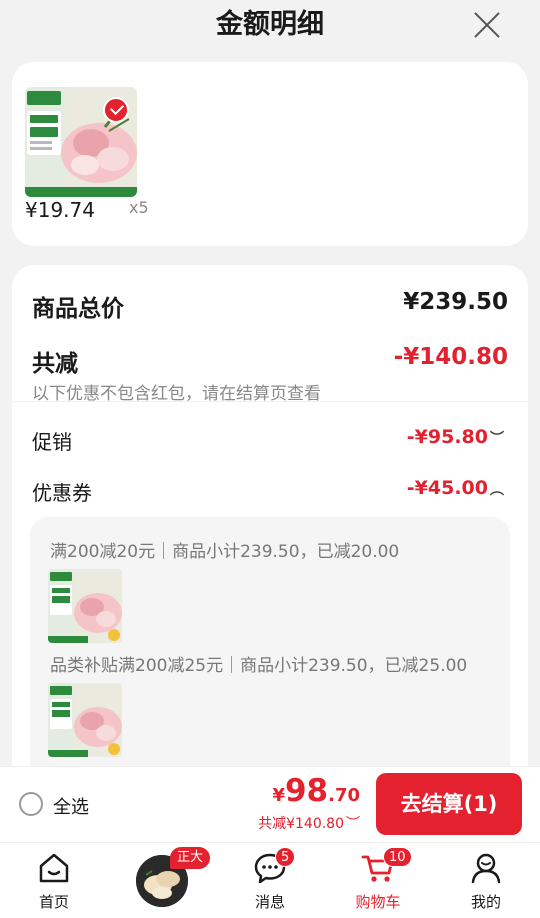 The image size is (540, 918). What do you see at coordinates (60, 210) in the screenshot?
I see `item-price: ¥19.74` at bounding box center [60, 210].